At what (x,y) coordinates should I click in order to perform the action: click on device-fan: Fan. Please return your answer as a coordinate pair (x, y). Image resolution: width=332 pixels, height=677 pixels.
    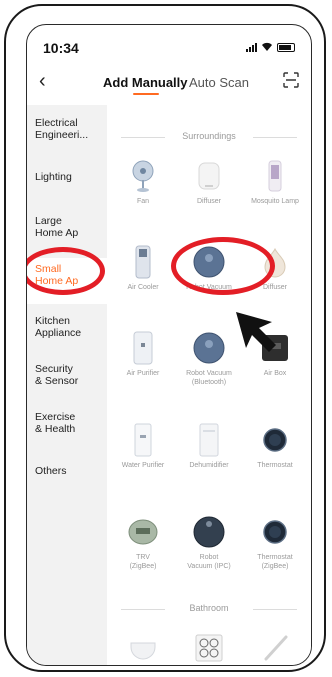
    Looking at the image, I should click on (143, 182).